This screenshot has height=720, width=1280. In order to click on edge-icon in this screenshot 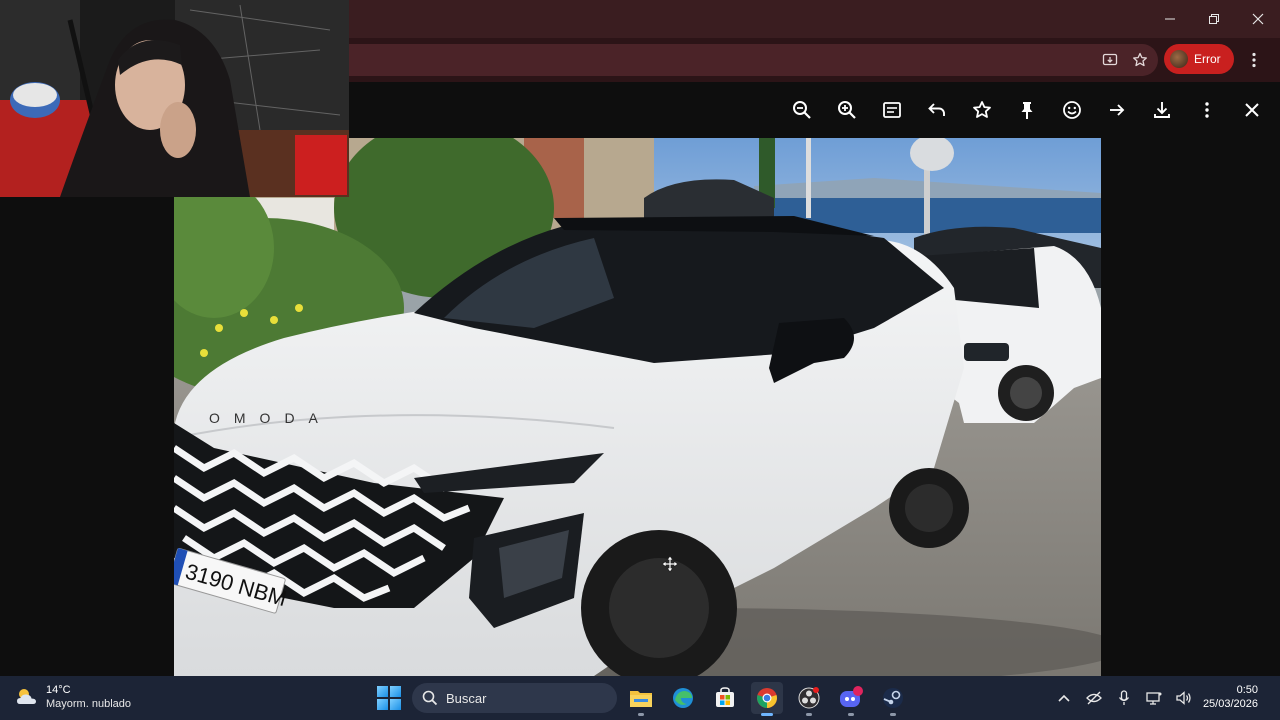, I will do `click(683, 698)`.